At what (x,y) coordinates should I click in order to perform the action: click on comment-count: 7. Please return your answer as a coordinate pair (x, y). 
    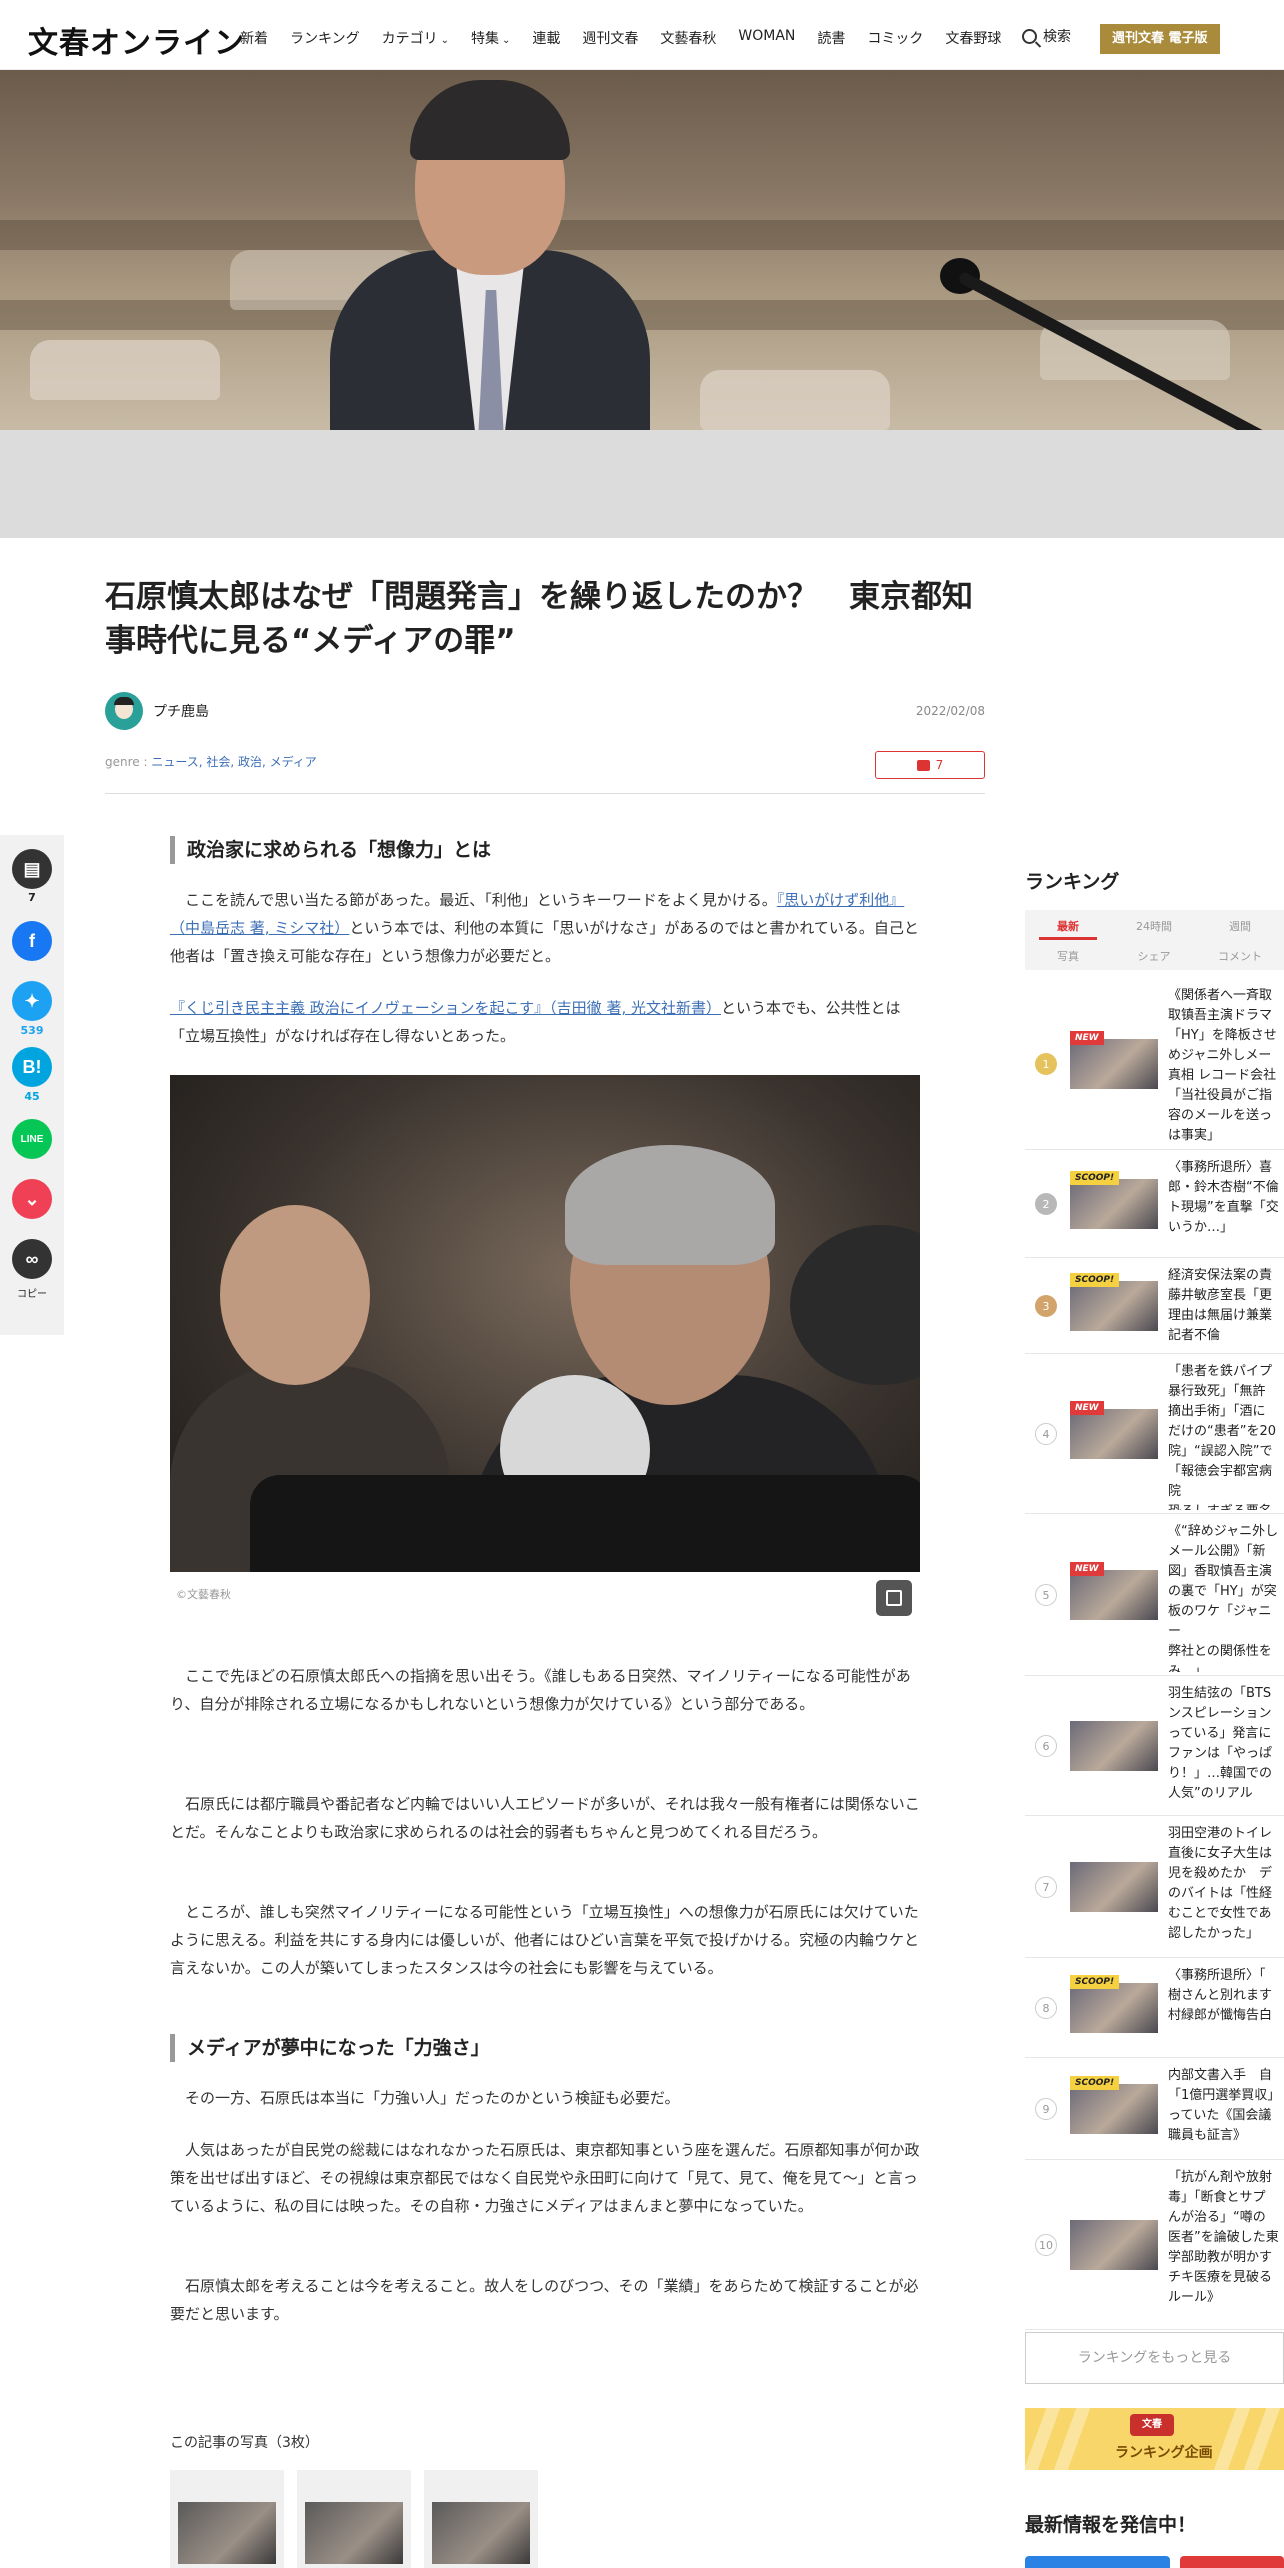
    Looking at the image, I should click on (939, 765).